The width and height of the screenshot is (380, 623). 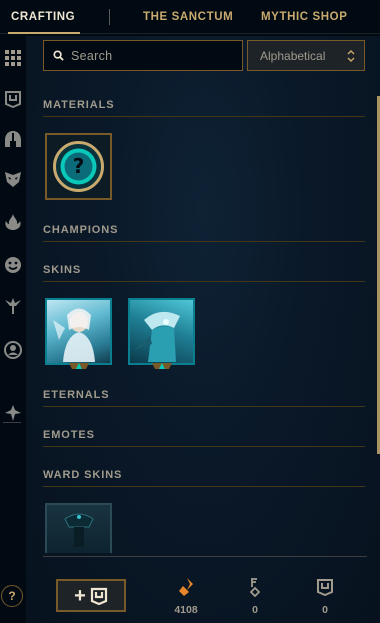 I want to click on section-title-eternals: ETERNALS, so click(x=76, y=395).